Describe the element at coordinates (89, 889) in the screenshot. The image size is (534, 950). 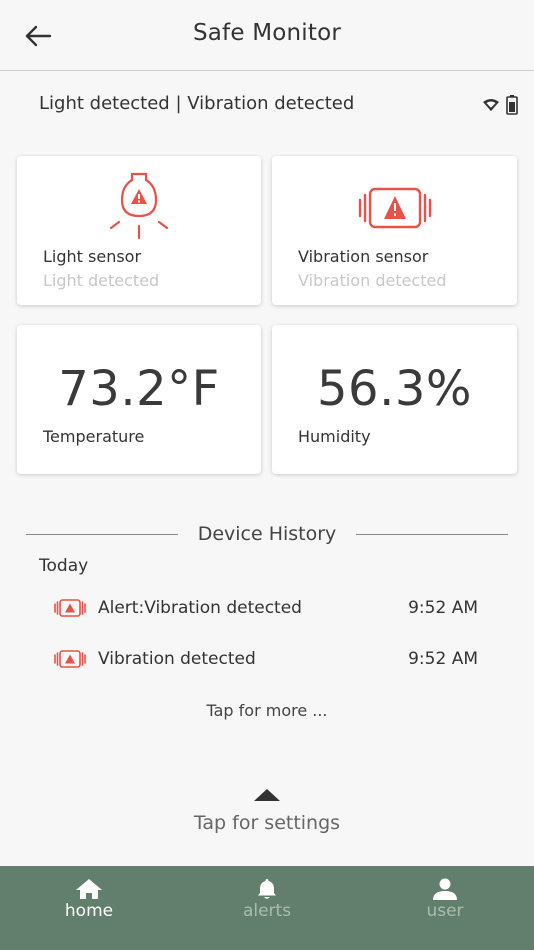
I see `home-icon` at that location.